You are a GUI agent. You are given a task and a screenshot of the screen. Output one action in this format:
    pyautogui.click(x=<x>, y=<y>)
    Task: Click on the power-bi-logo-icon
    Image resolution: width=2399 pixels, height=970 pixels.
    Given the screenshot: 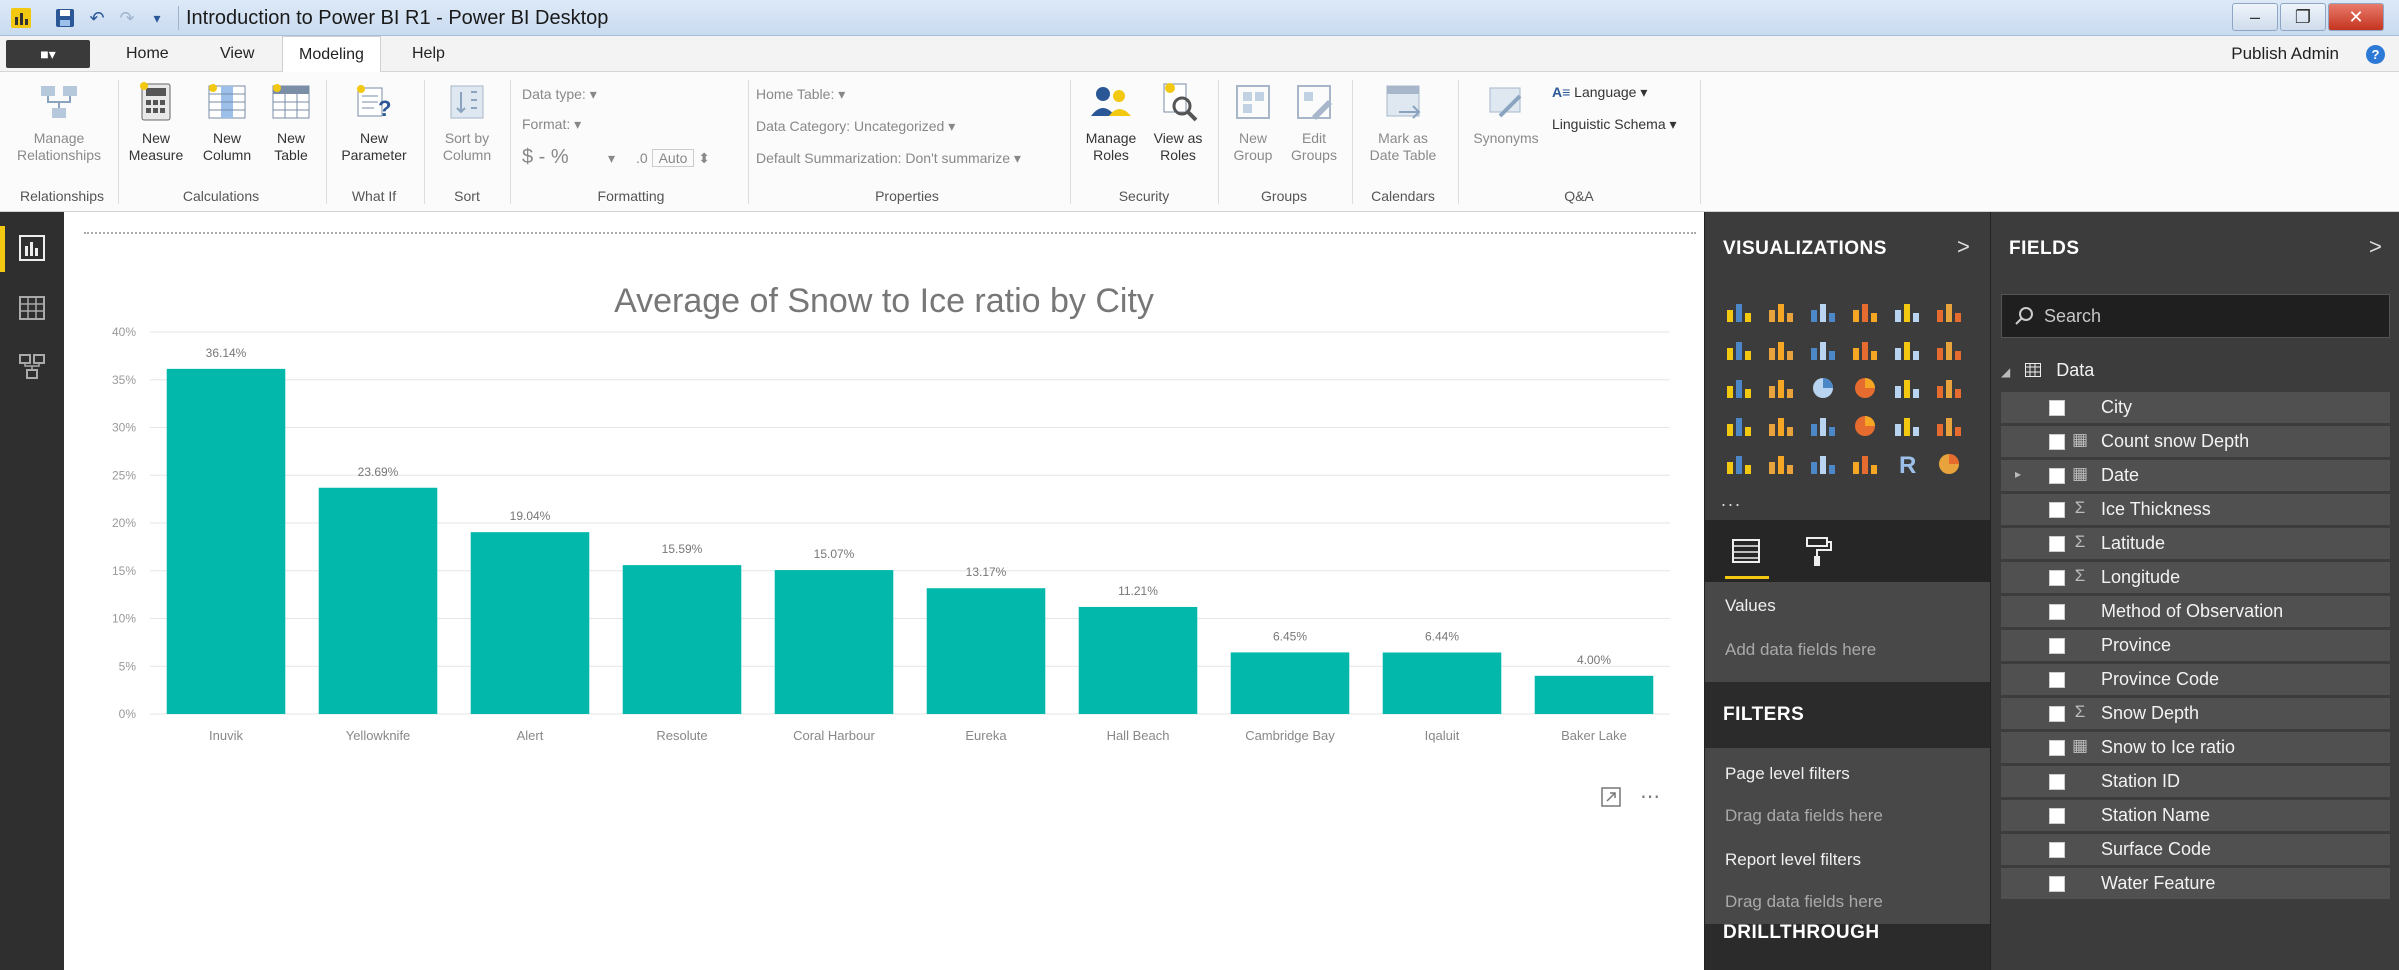 What is the action you would take?
    pyautogui.click(x=21, y=18)
    